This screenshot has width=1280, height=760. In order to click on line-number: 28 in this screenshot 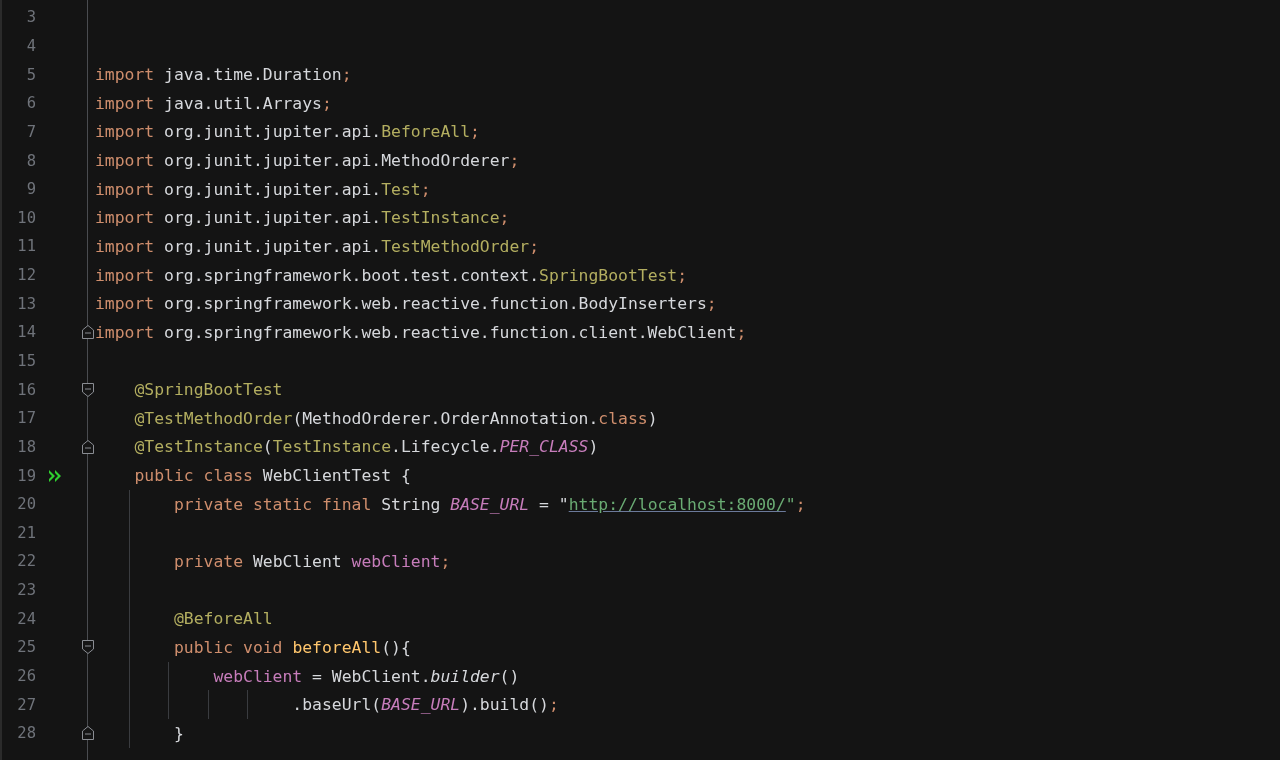, I will do `click(26, 733)`.